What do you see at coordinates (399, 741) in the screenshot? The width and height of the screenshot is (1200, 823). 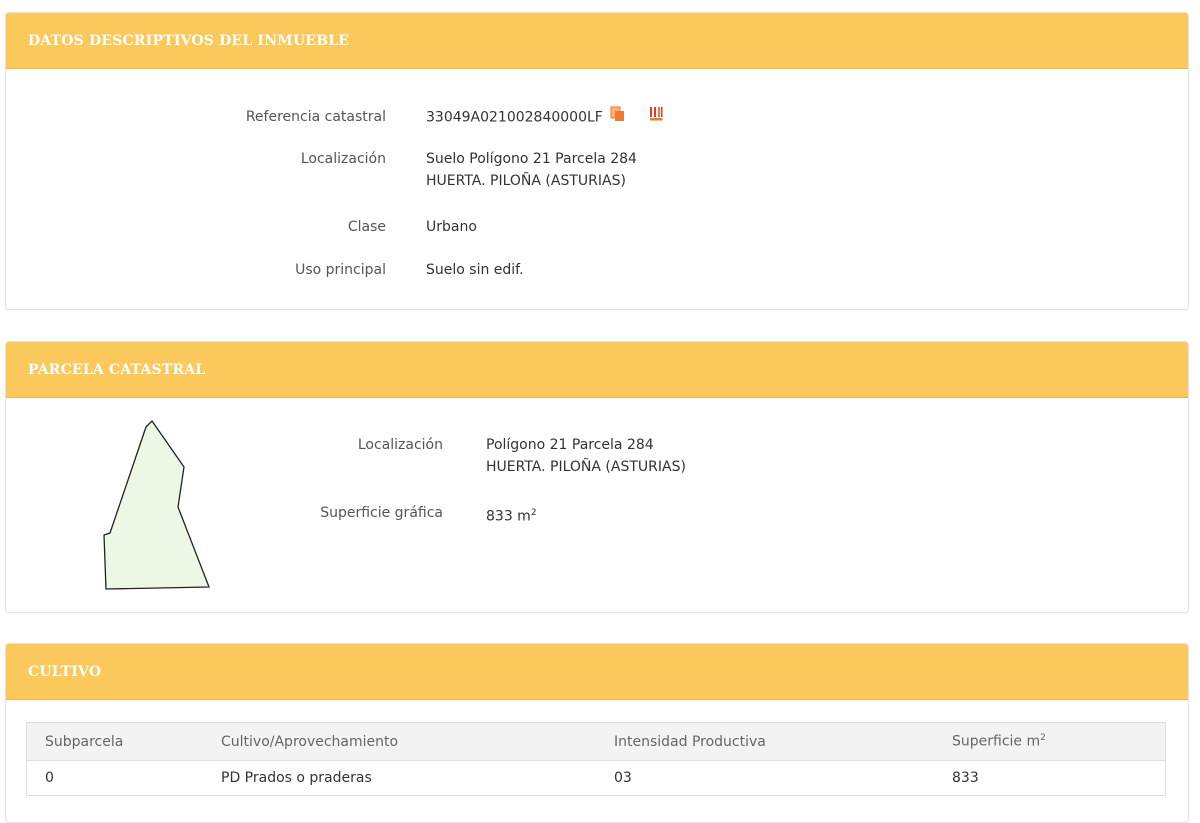 I see `col-cultivo: Cultivo/Aprovechamiento` at bounding box center [399, 741].